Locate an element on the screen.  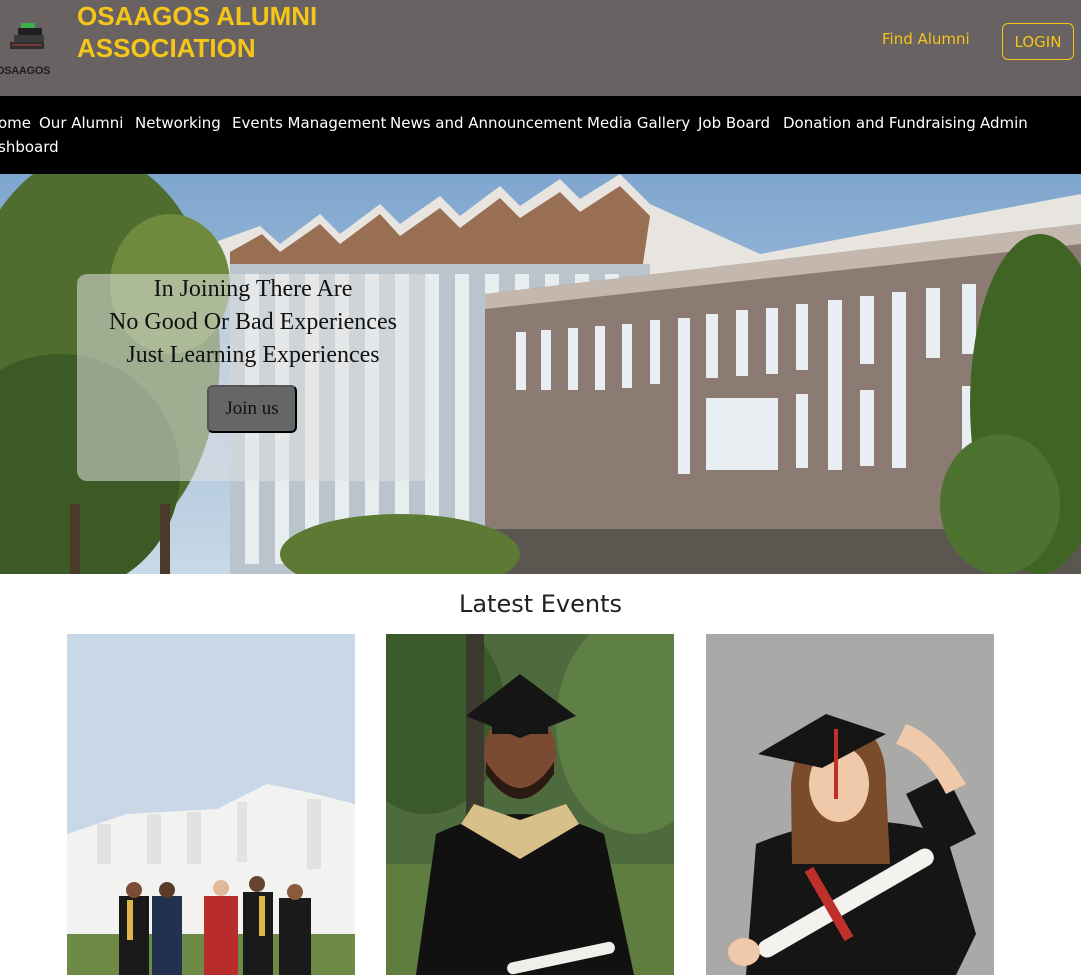
nav-item-our-alumni: Our Alumni is located at coordinates (81, 123).